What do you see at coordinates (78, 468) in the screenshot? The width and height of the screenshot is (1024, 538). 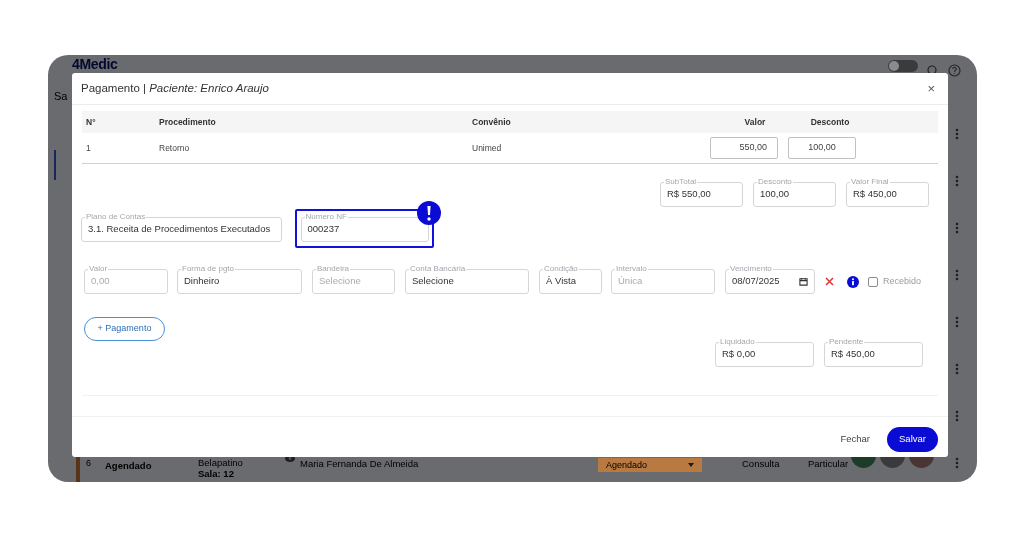 I see `status-strip` at bounding box center [78, 468].